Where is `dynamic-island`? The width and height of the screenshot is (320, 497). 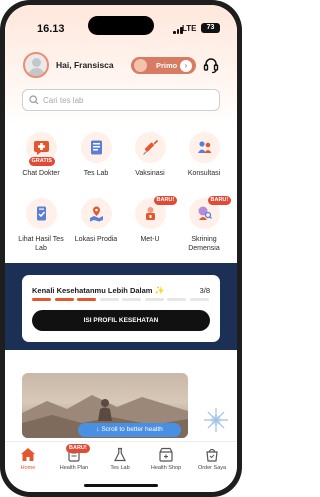
dynamic-island is located at coordinates (121, 25).